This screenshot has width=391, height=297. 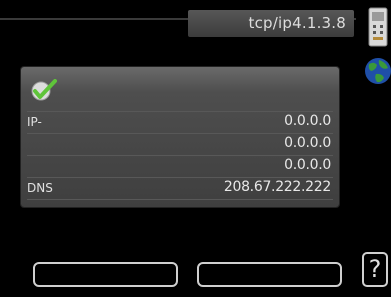 What do you see at coordinates (180, 122) in the screenshot?
I see `ip-address-row: IP- 0.0.0.0` at bounding box center [180, 122].